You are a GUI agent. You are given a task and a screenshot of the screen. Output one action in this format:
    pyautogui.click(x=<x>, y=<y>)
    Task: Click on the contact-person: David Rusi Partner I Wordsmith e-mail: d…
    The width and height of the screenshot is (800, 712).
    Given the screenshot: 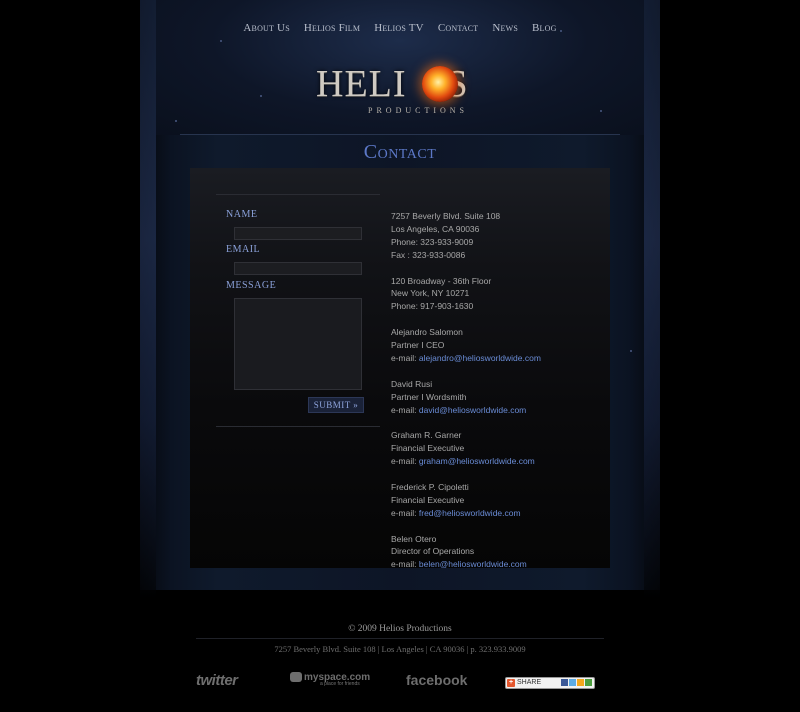 What is the action you would take?
    pyautogui.click(x=501, y=397)
    